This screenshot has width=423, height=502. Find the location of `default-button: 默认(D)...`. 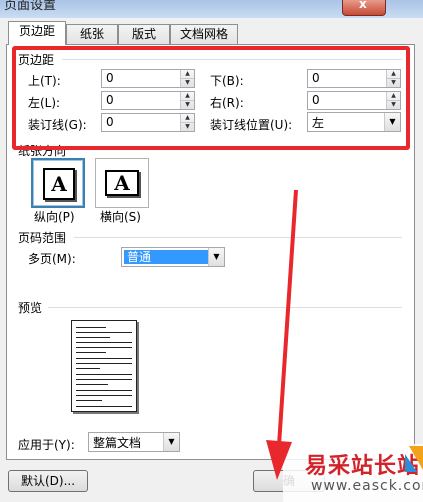

default-button: 默认(D)... is located at coordinates (48, 481).